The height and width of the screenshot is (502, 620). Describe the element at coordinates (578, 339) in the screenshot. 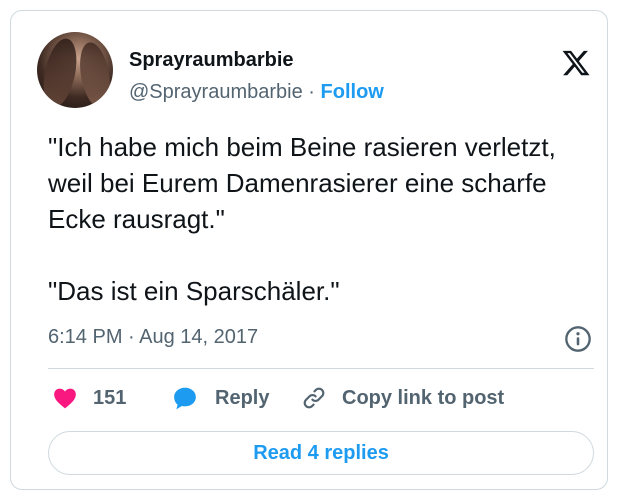

I see `info-icon` at that location.